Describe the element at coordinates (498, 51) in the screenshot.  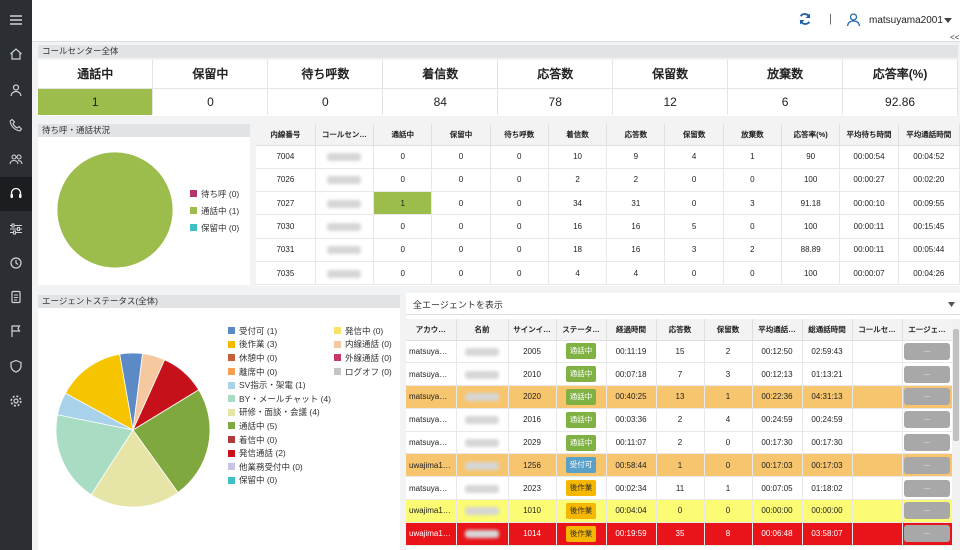
I see `call-center-title: コールセンター全体` at that location.